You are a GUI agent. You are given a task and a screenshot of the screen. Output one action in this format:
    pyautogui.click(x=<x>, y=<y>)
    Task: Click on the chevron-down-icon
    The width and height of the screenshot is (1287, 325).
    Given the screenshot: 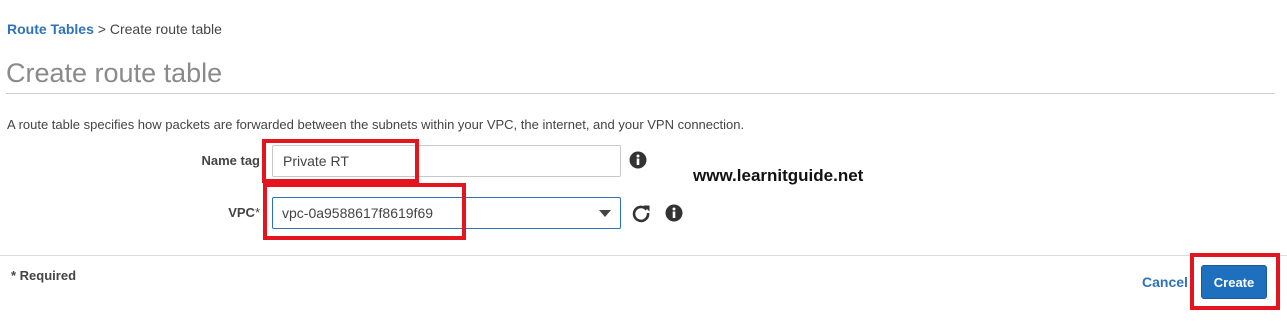 What is the action you would take?
    pyautogui.click(x=605, y=213)
    